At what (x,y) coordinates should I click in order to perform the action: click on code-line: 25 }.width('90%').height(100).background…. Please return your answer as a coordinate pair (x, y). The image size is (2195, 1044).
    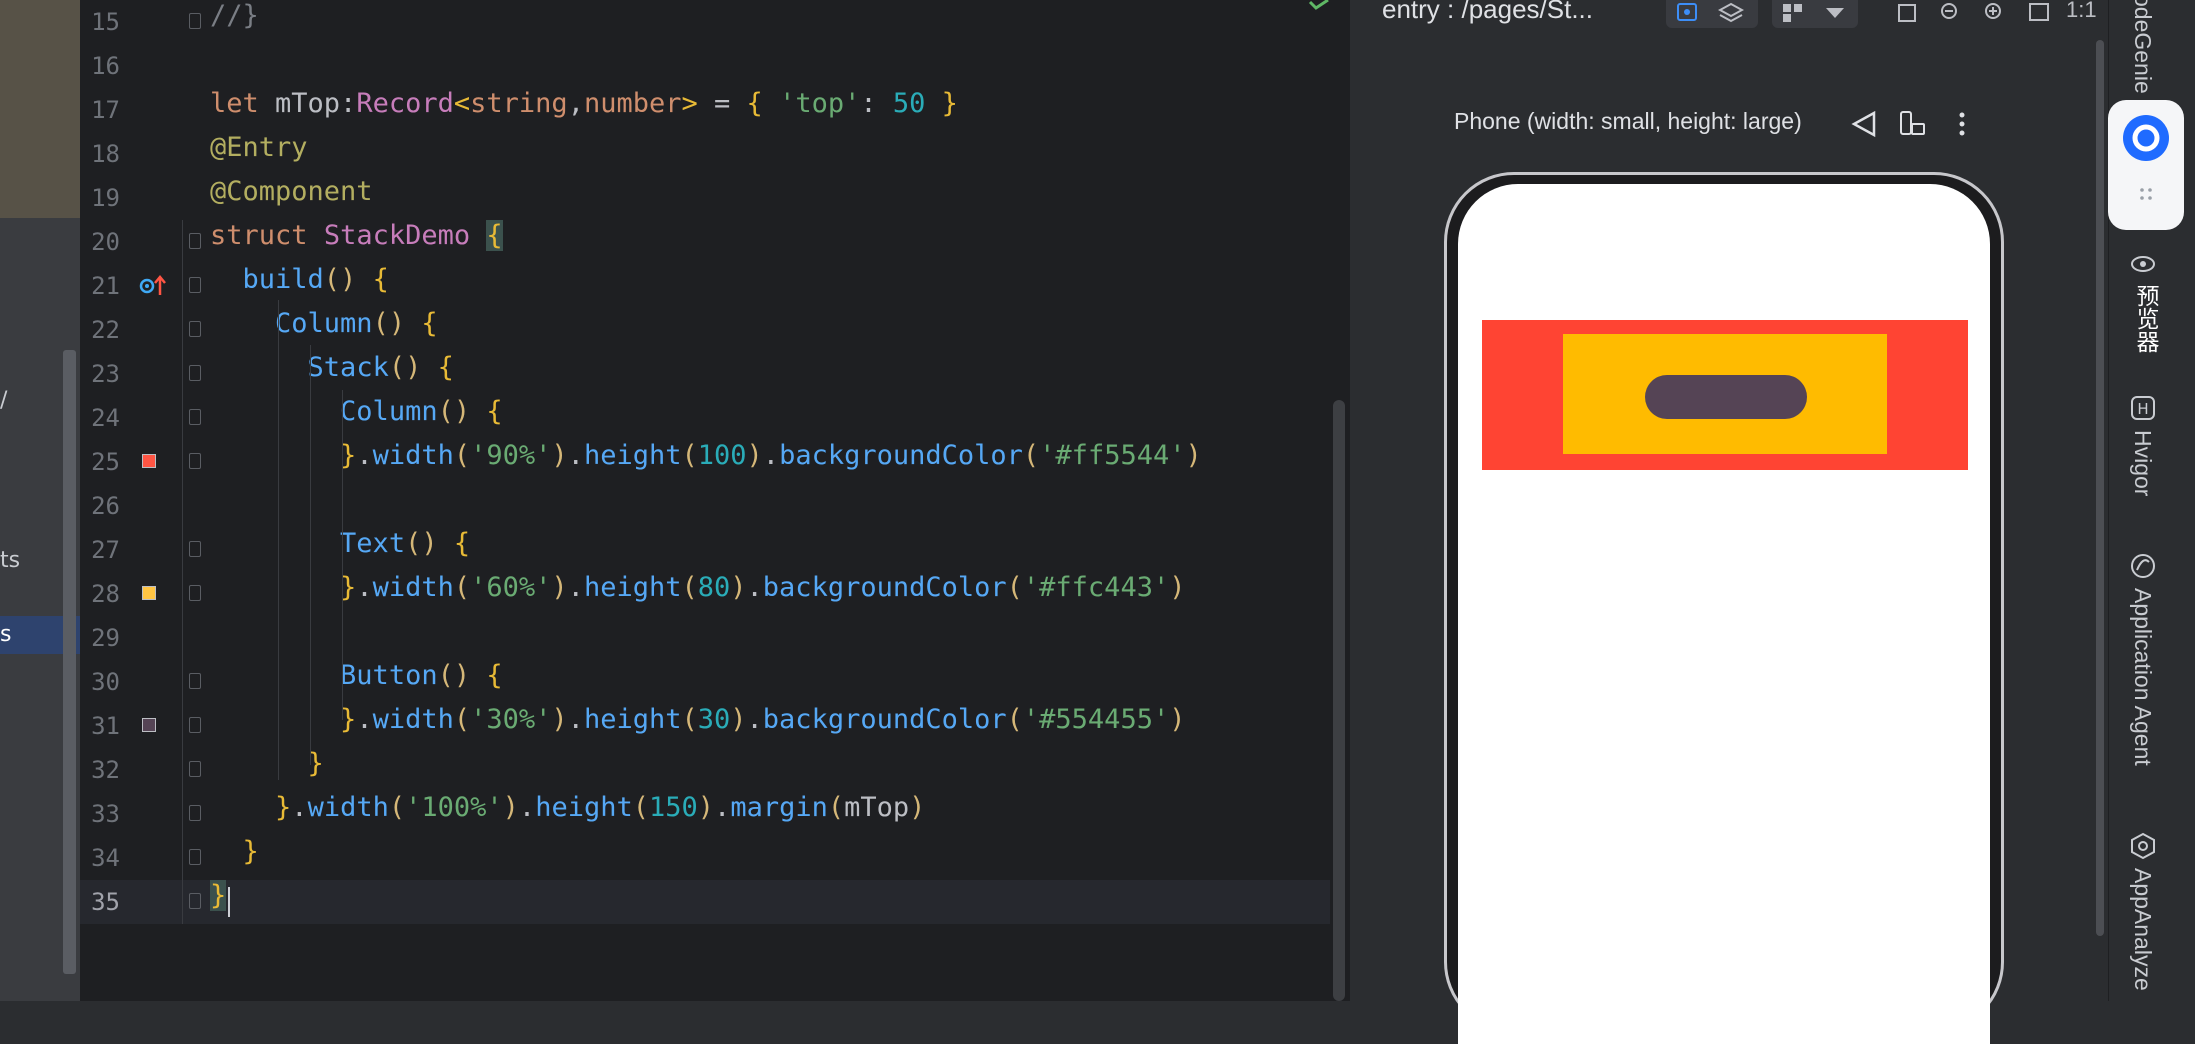
    Looking at the image, I should click on (705, 462).